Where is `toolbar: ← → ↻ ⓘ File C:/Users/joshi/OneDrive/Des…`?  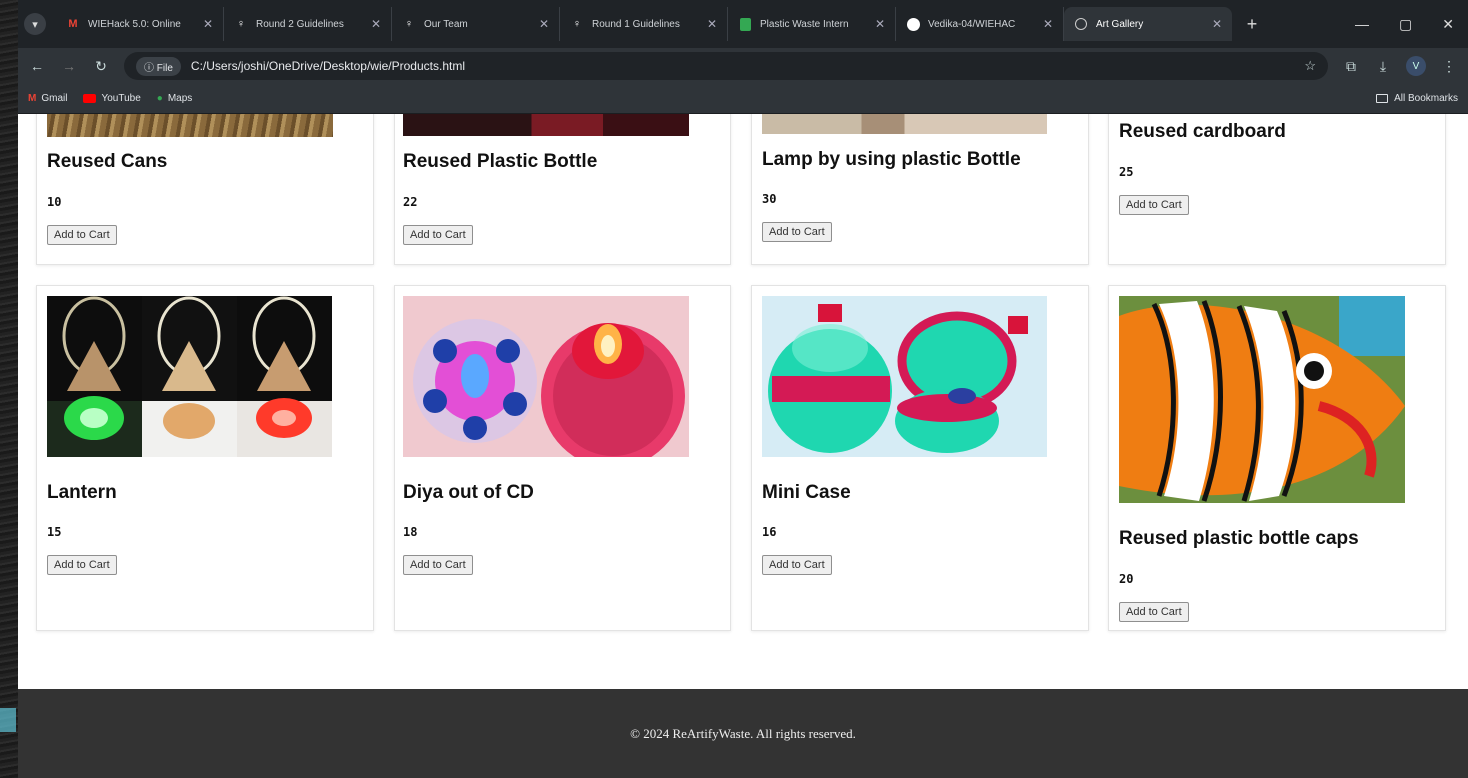 toolbar: ← → ↻ ⓘ File C:/Users/joshi/OneDrive/Des… is located at coordinates (743, 66).